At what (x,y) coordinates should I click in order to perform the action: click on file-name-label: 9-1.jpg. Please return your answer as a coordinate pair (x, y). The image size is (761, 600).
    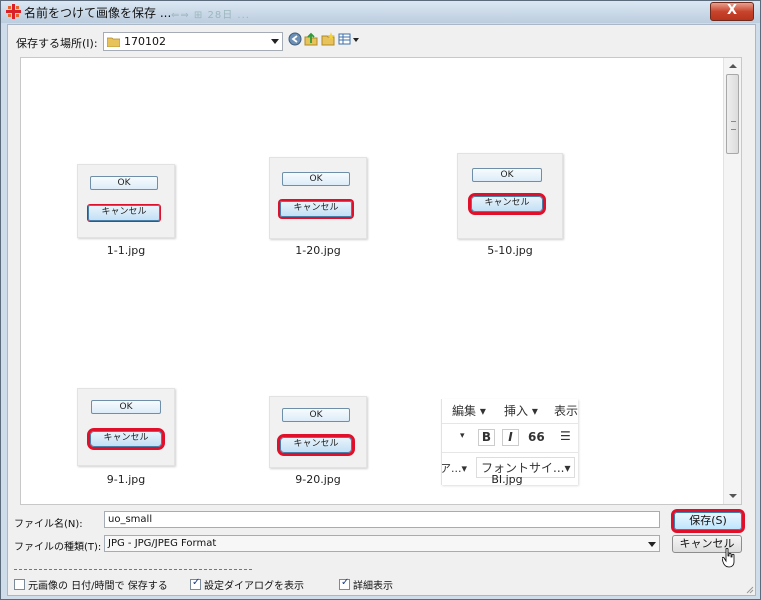
    Looking at the image, I should click on (126, 479).